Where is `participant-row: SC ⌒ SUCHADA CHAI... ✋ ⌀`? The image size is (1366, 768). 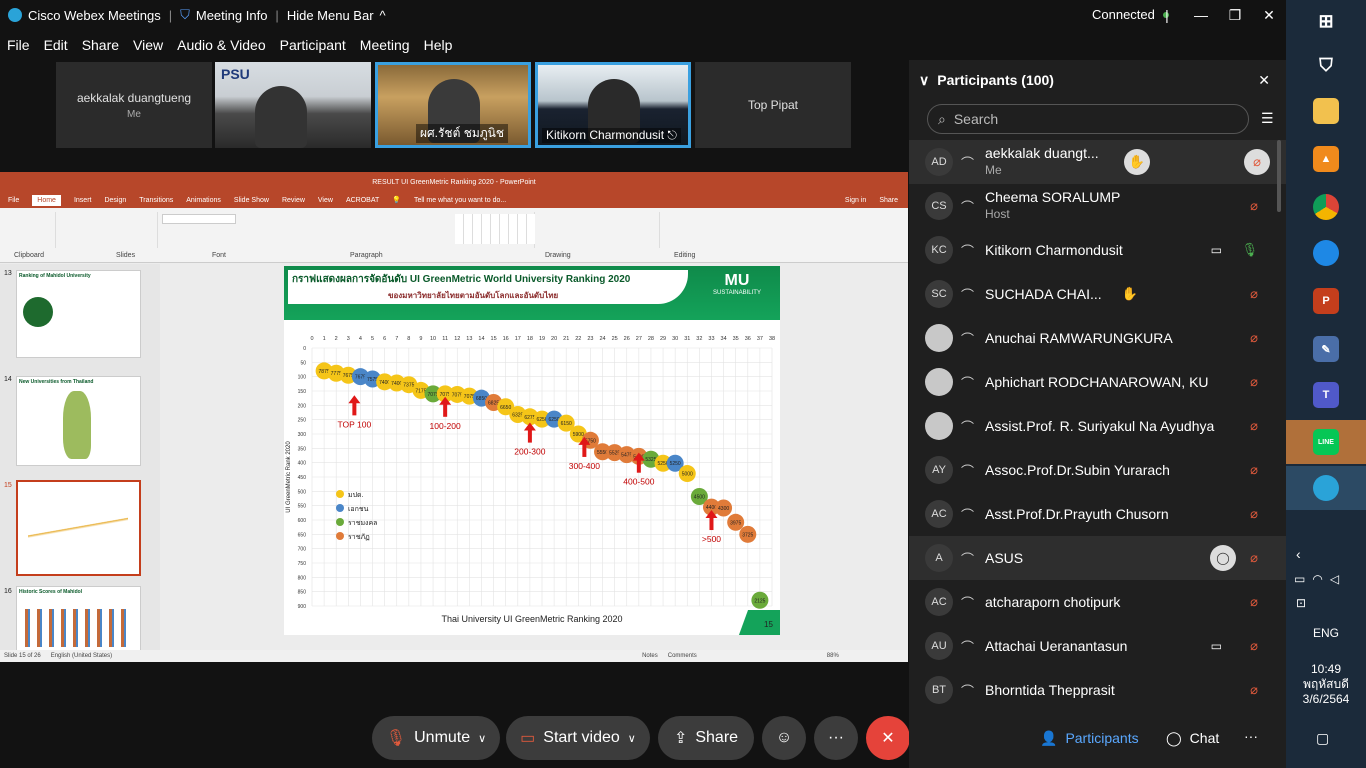
participant-row: SC ⌒ SUCHADA CHAI... ✋ ⌀ is located at coordinates (1097, 294).